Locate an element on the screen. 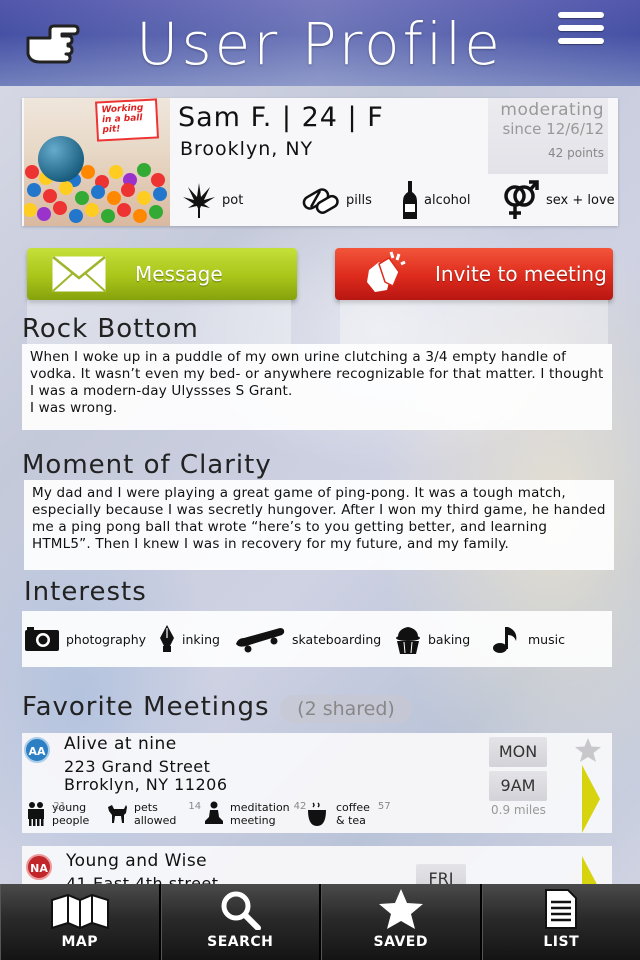 The width and height of the screenshot is (640, 960). meeting-day: FRI is located at coordinates (441, 874).